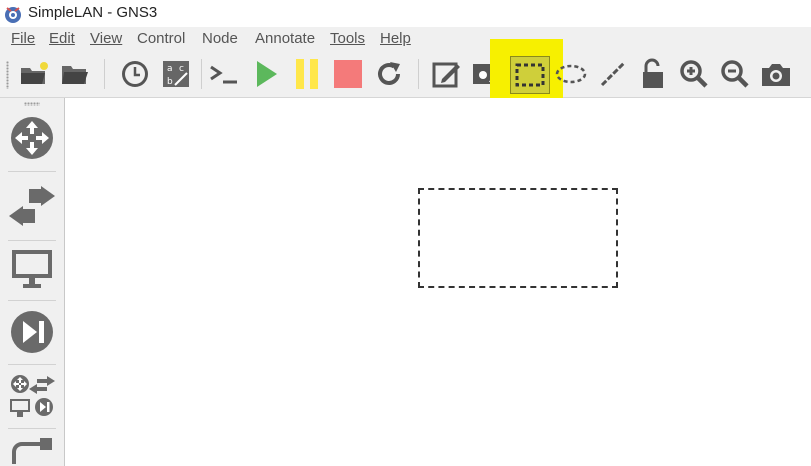 The image size is (811, 466). I want to click on unlock-icon, so click(653, 73).